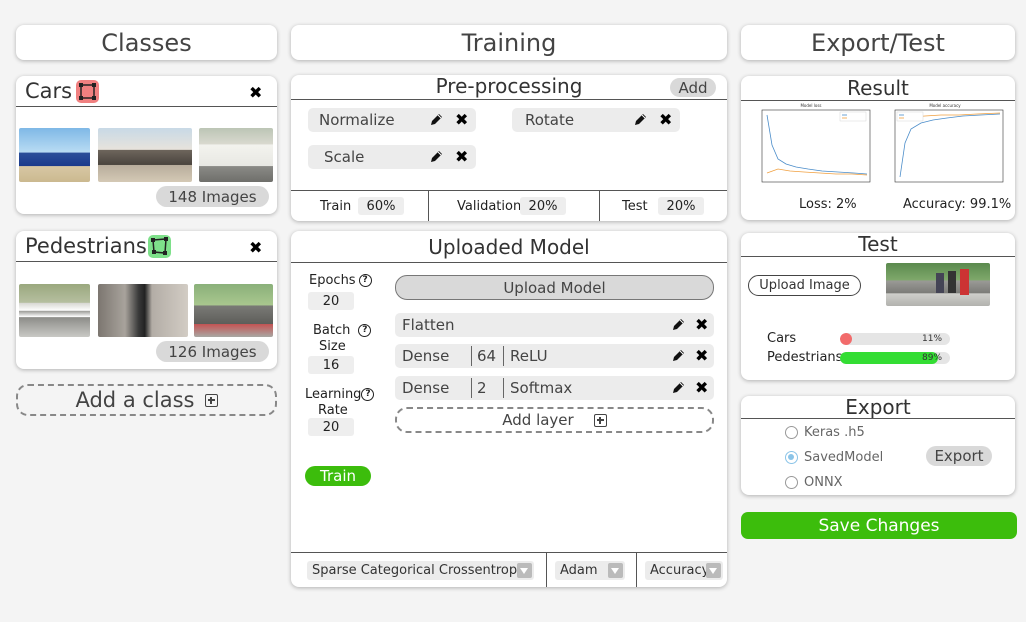 The height and width of the screenshot is (622, 1026). I want to click on radio-label: Keras .h5, so click(834, 432).